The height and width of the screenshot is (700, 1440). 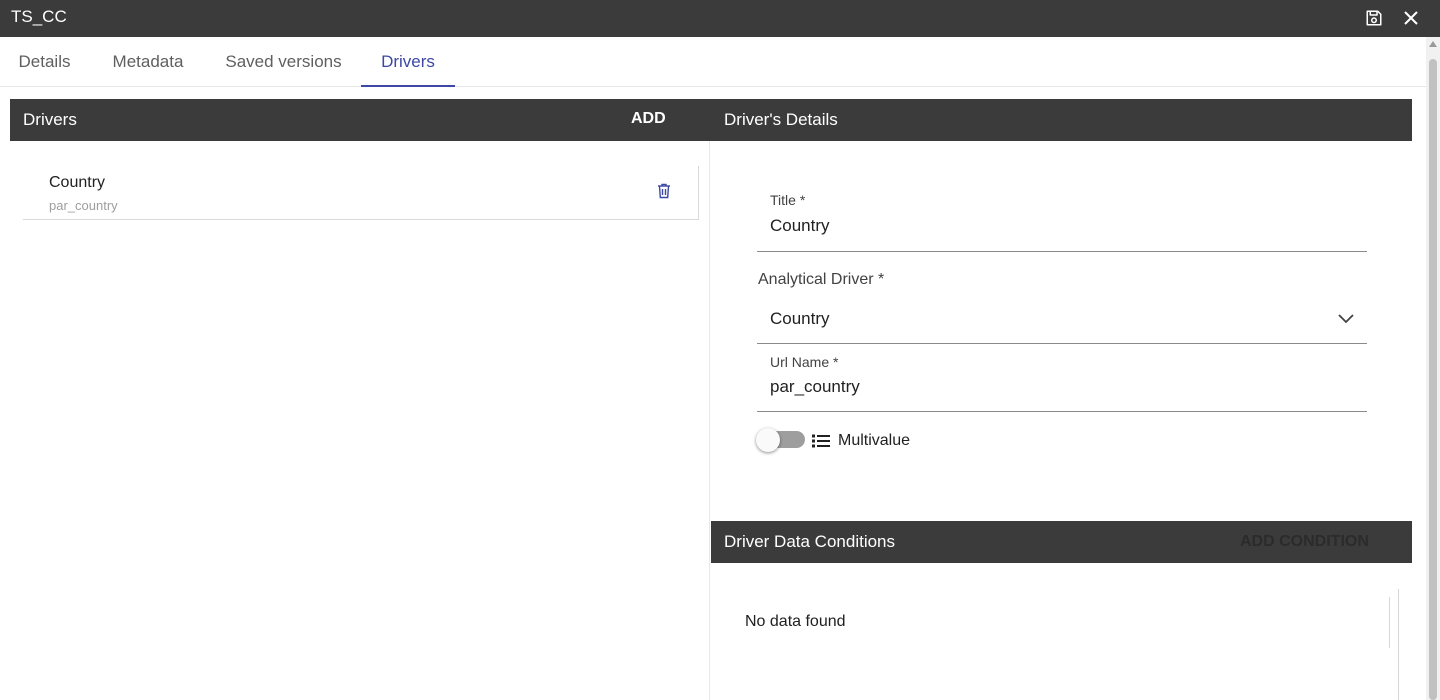 I want to click on multivalue-toggle, so click(x=781, y=441).